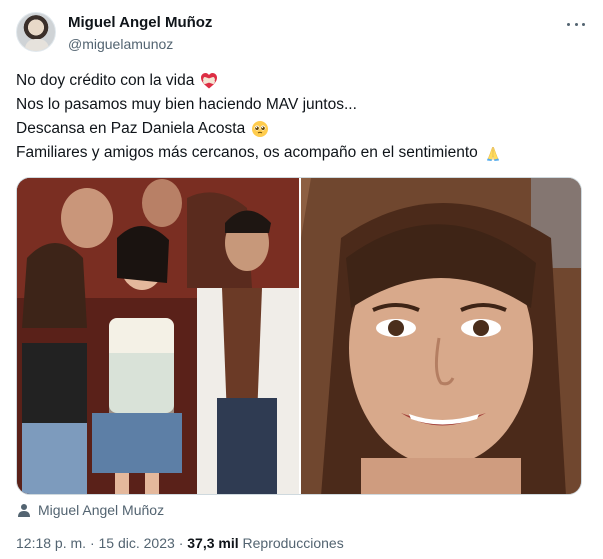 The image size is (603, 559). What do you see at coordinates (260, 129) in the screenshot?
I see `pleading-face-icon` at bounding box center [260, 129].